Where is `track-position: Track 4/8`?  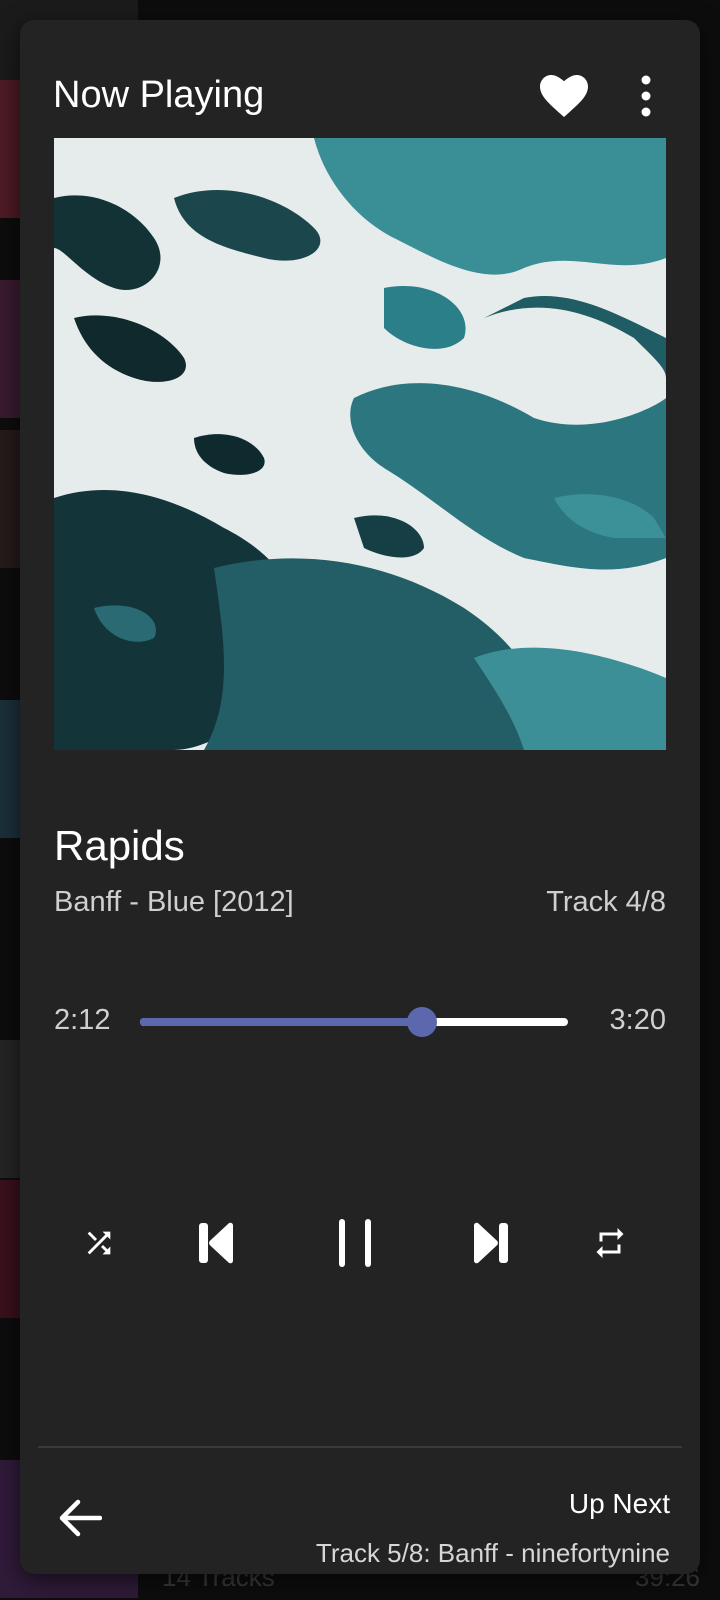
track-position: Track 4/8 is located at coordinates (606, 902).